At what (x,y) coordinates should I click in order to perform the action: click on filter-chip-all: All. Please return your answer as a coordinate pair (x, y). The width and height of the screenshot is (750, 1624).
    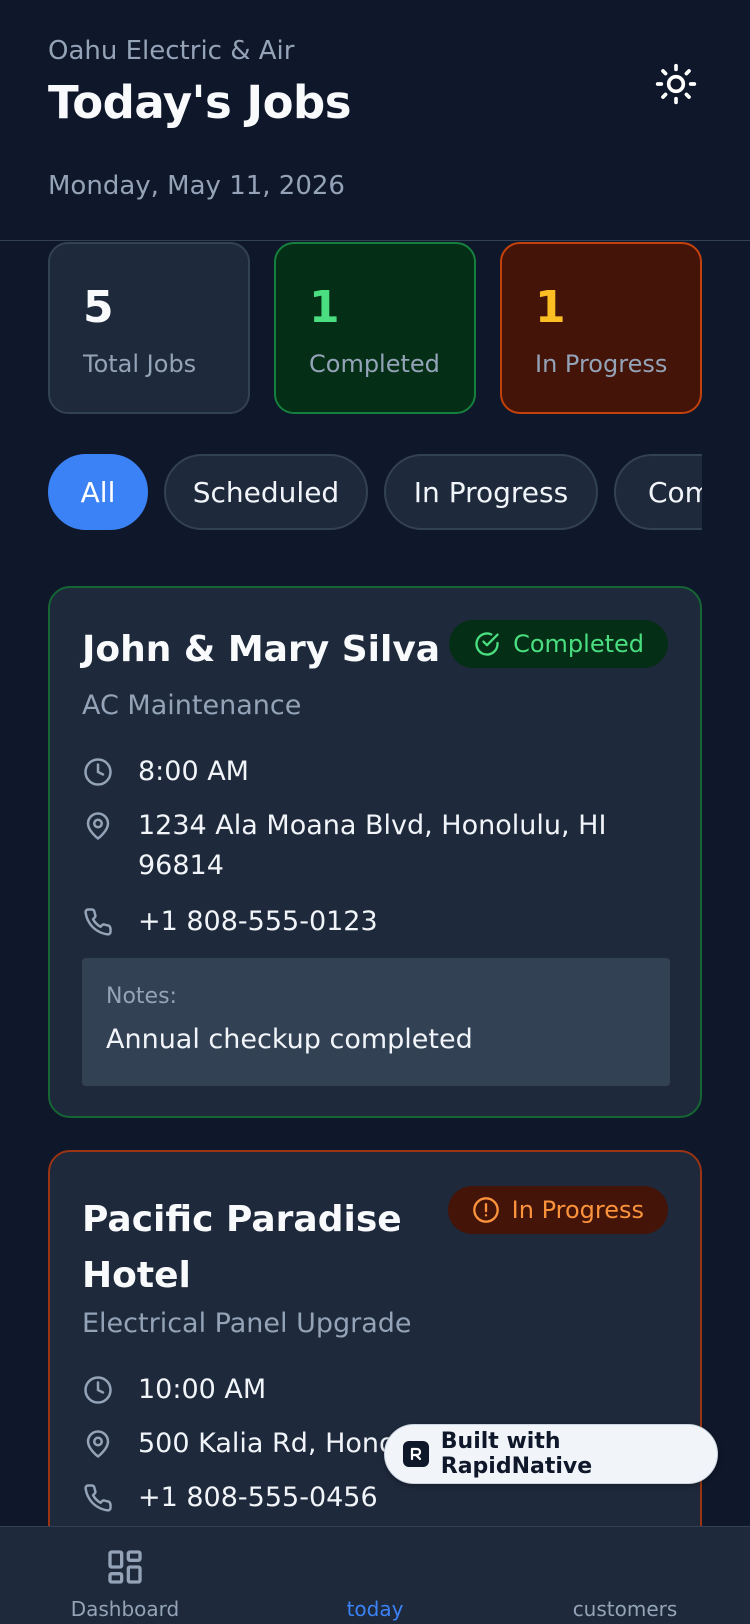
    Looking at the image, I should click on (98, 492).